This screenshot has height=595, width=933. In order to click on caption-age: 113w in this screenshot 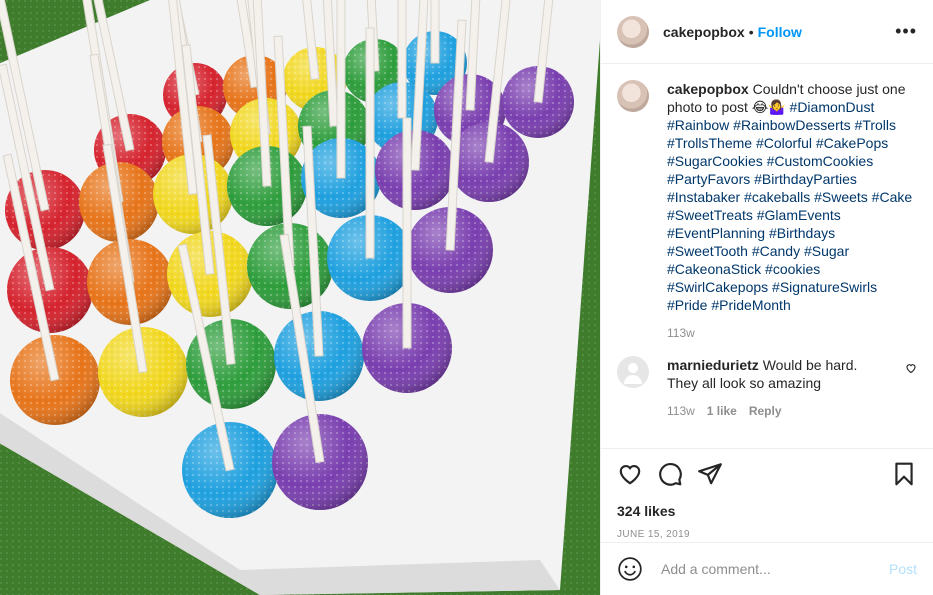, I will do `click(681, 333)`.